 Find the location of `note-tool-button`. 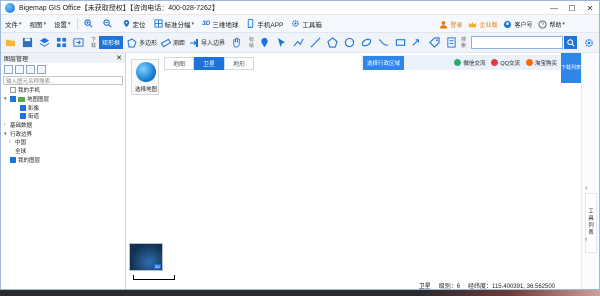

note-tool-button is located at coordinates (451, 43).